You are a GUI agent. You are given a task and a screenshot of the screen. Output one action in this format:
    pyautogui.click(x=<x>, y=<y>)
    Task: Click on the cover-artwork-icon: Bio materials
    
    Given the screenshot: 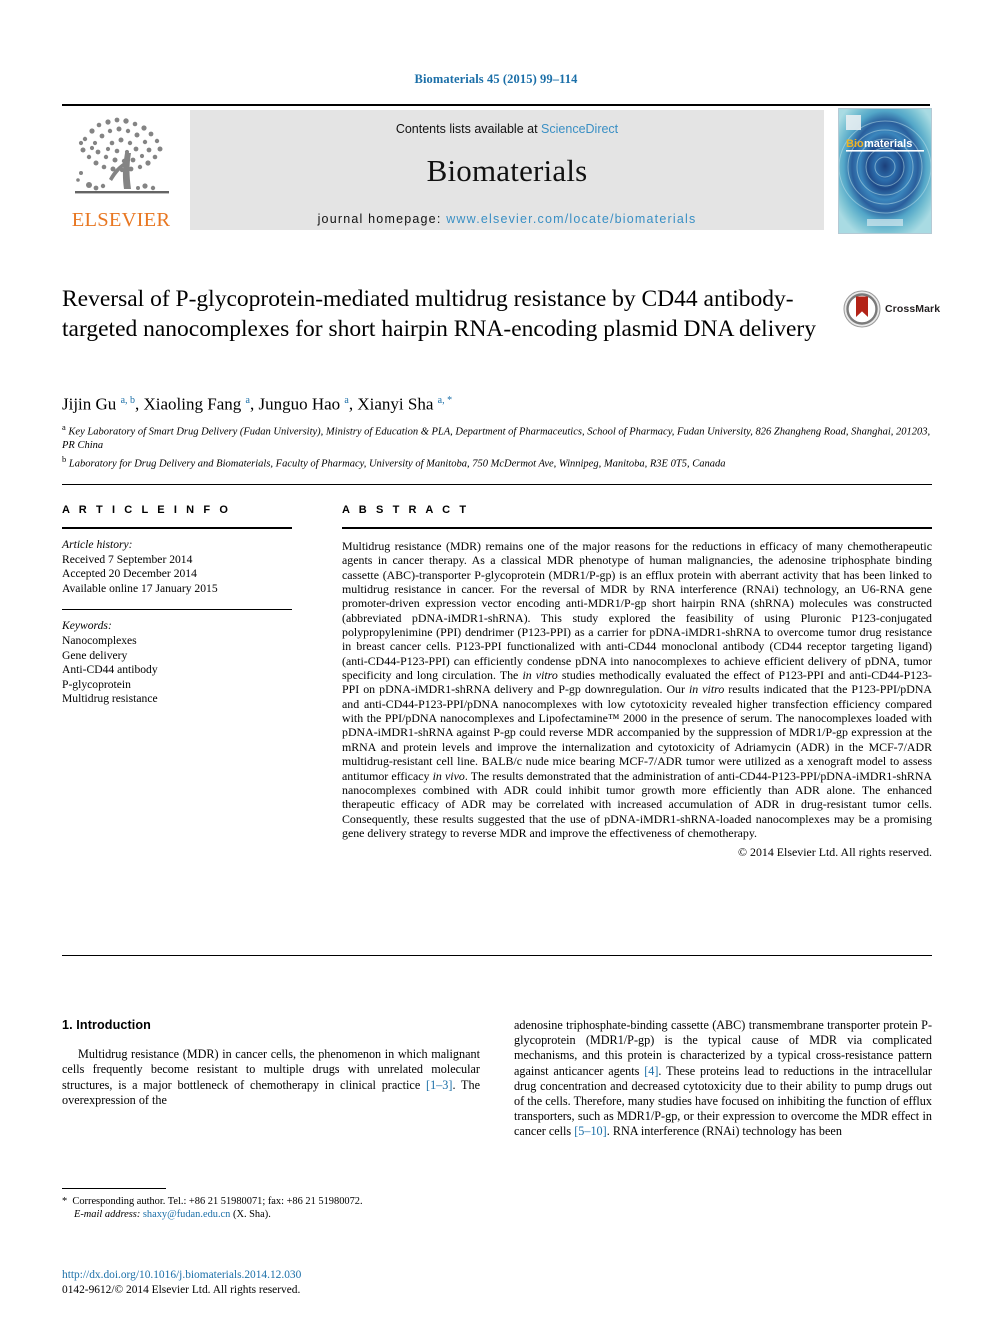 What is the action you would take?
    pyautogui.click(x=885, y=171)
    